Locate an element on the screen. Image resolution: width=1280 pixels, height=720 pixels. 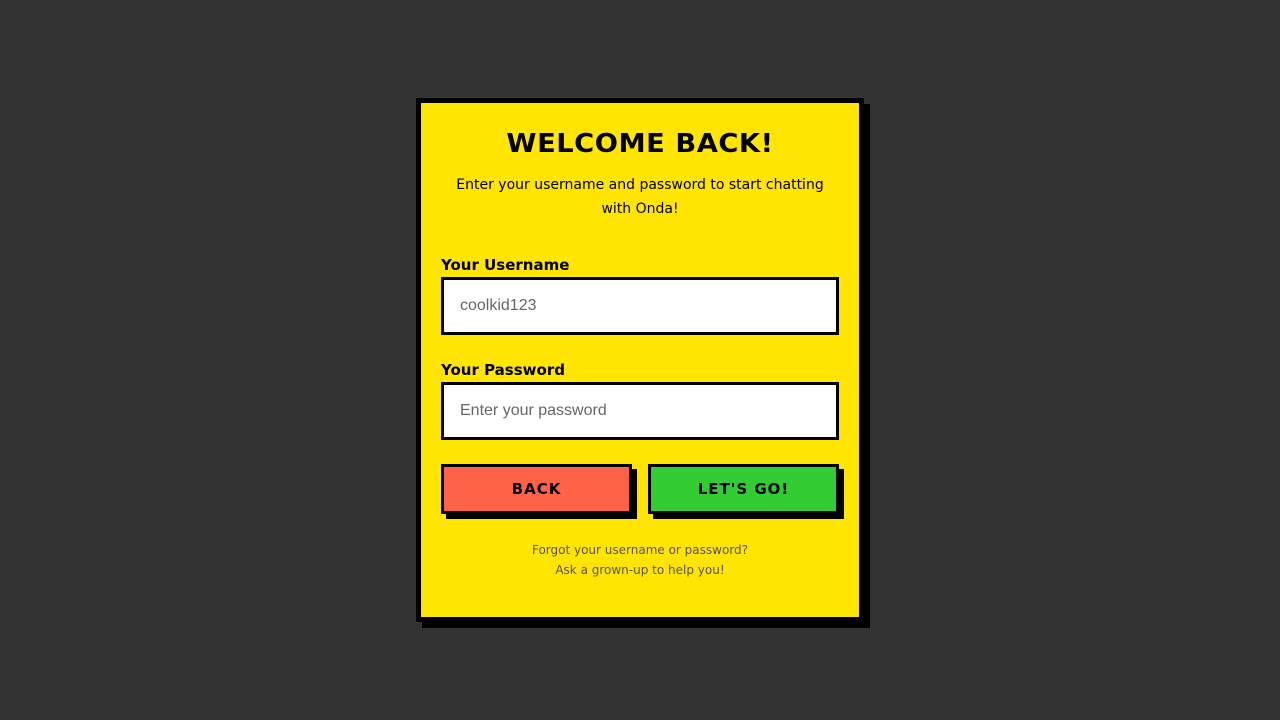
password-input is located at coordinates (640, 411).